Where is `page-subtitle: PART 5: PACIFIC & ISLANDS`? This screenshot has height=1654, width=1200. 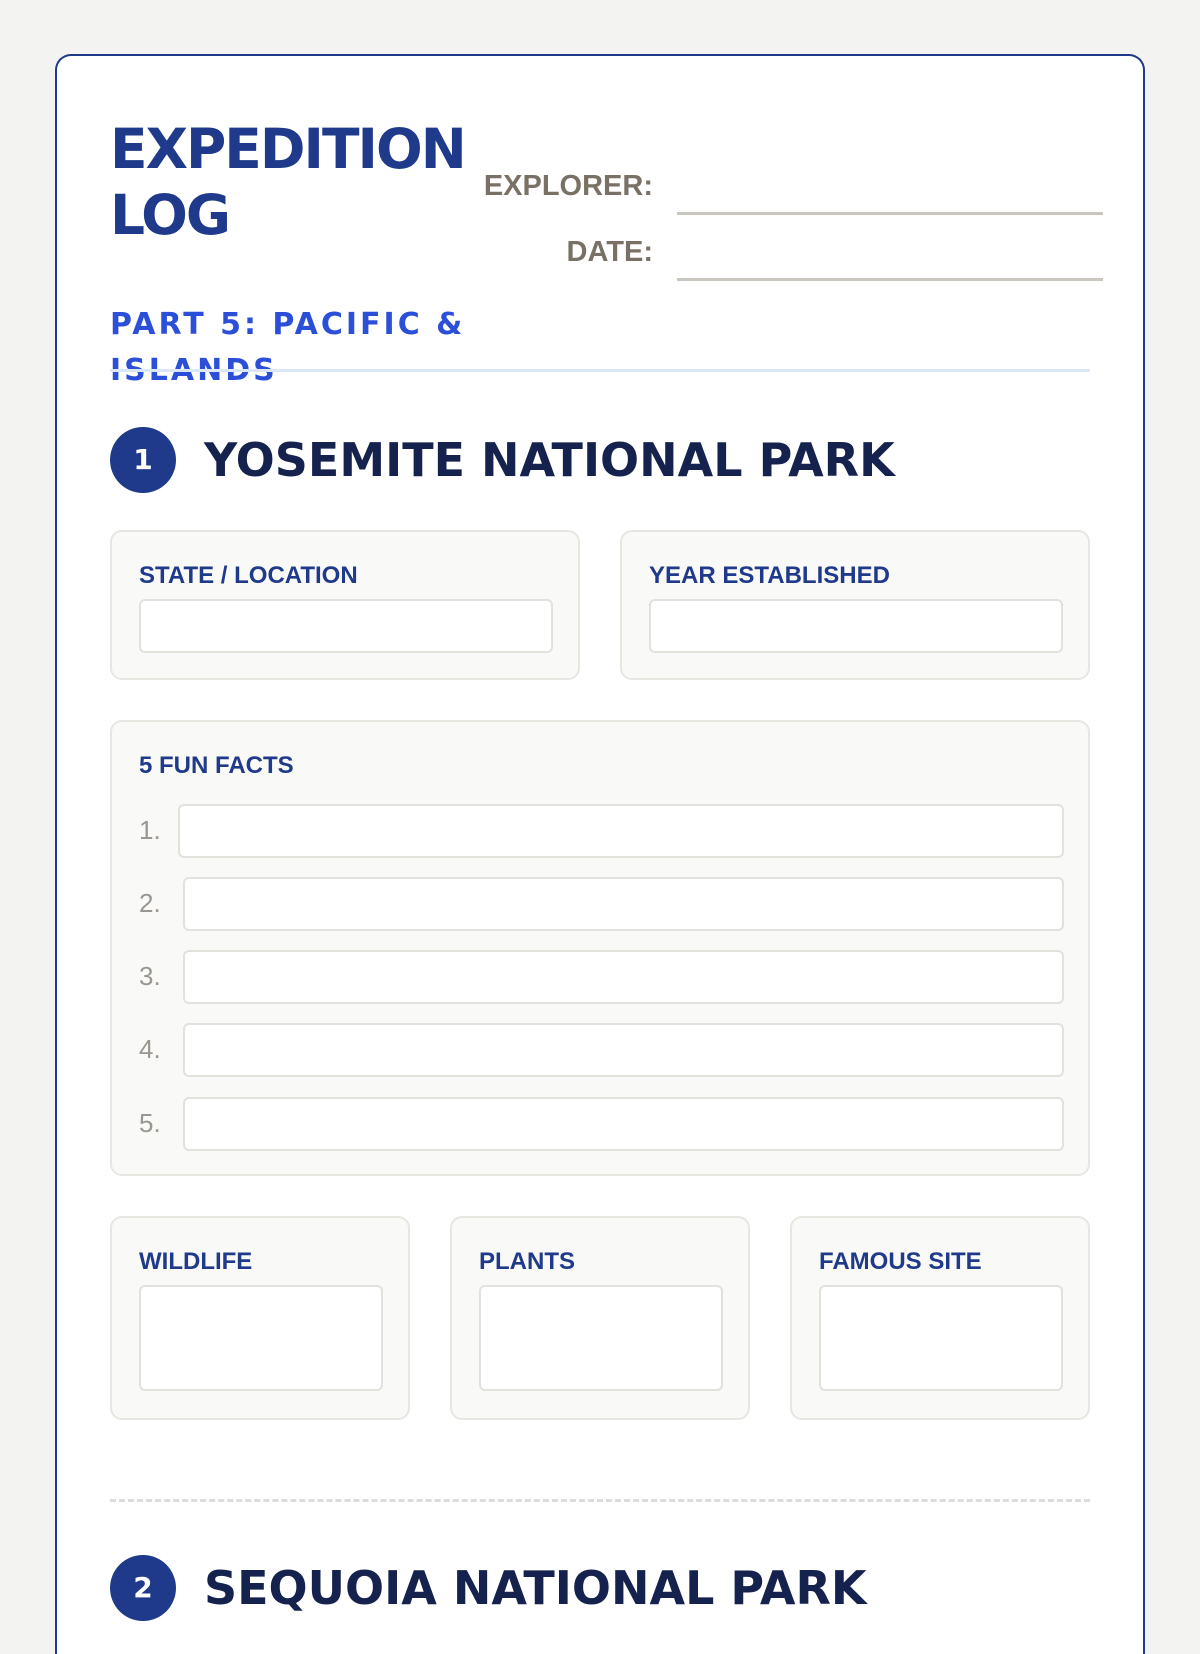 page-subtitle: PART 5: PACIFIC & ISLANDS is located at coordinates (288, 347).